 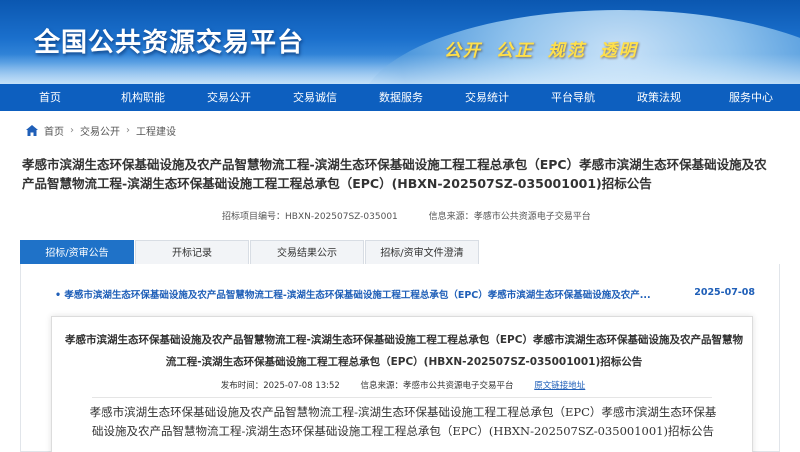 What do you see at coordinates (32, 130) in the screenshot?
I see `home-icon` at bounding box center [32, 130].